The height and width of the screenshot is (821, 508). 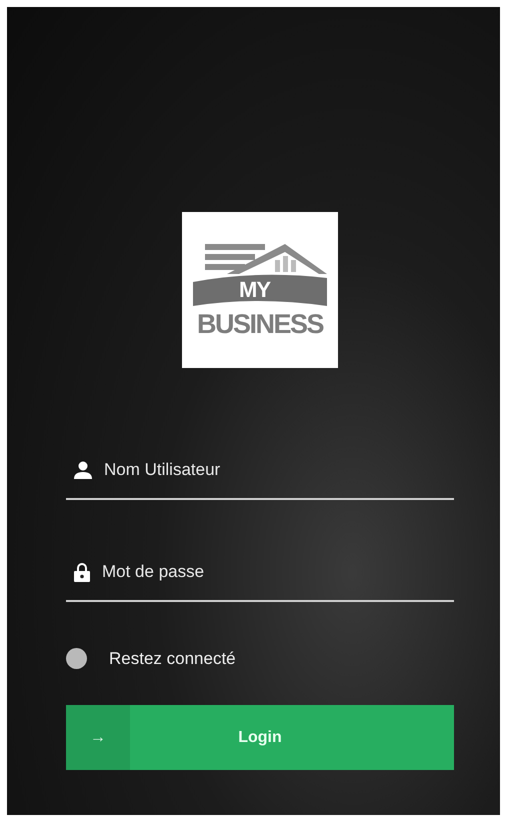 I want to click on username-field: Nom Utilisateur, so click(x=279, y=470).